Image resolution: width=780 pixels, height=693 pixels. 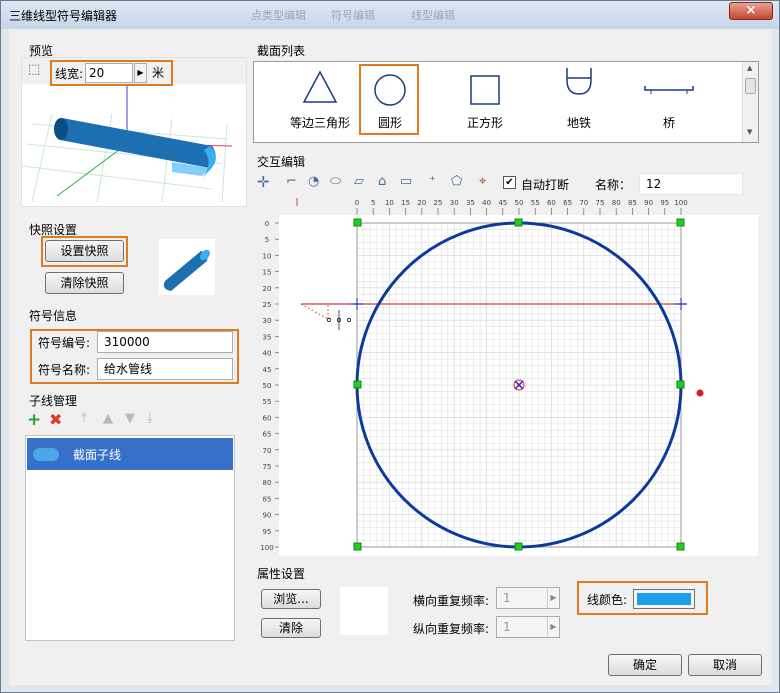 I want to click on line-width-input: 20, so click(x=109, y=73).